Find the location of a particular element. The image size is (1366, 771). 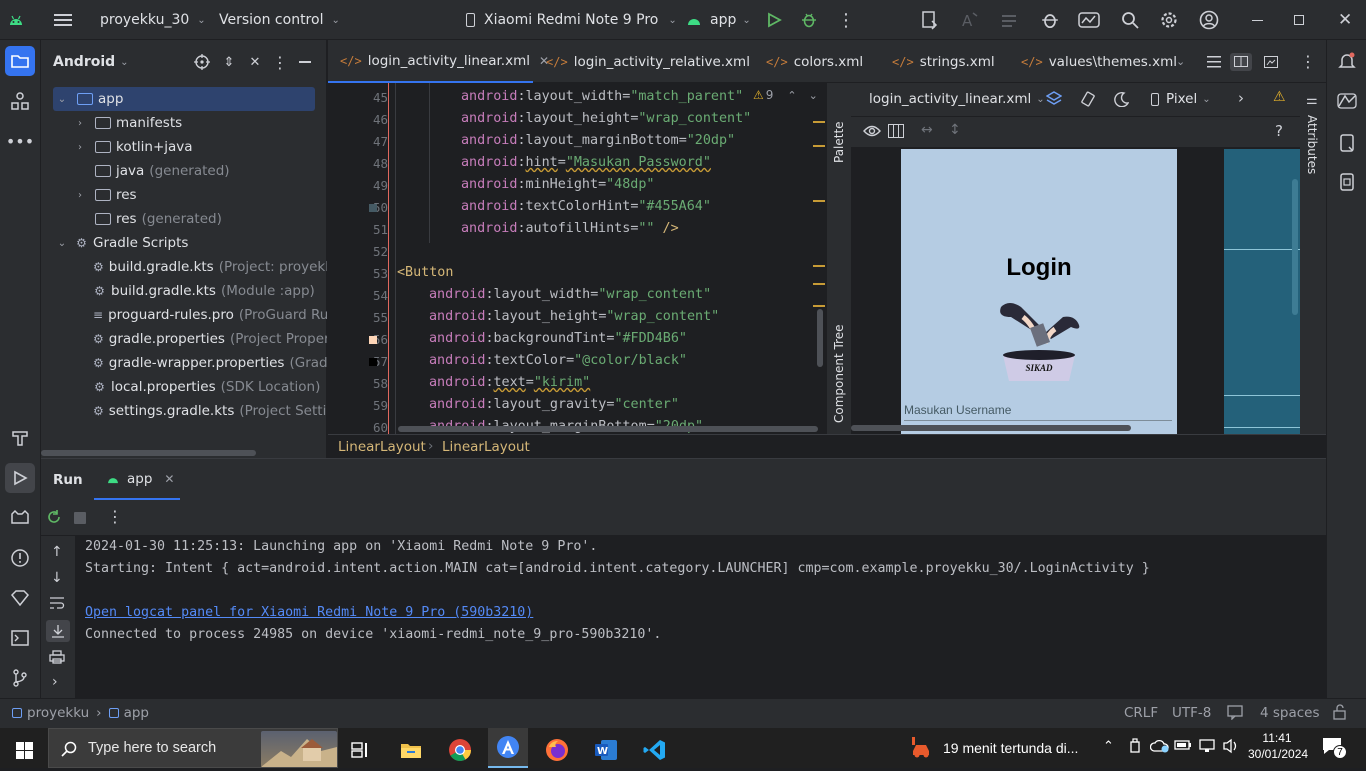

restore-icon is located at coordinates (1299, 20).